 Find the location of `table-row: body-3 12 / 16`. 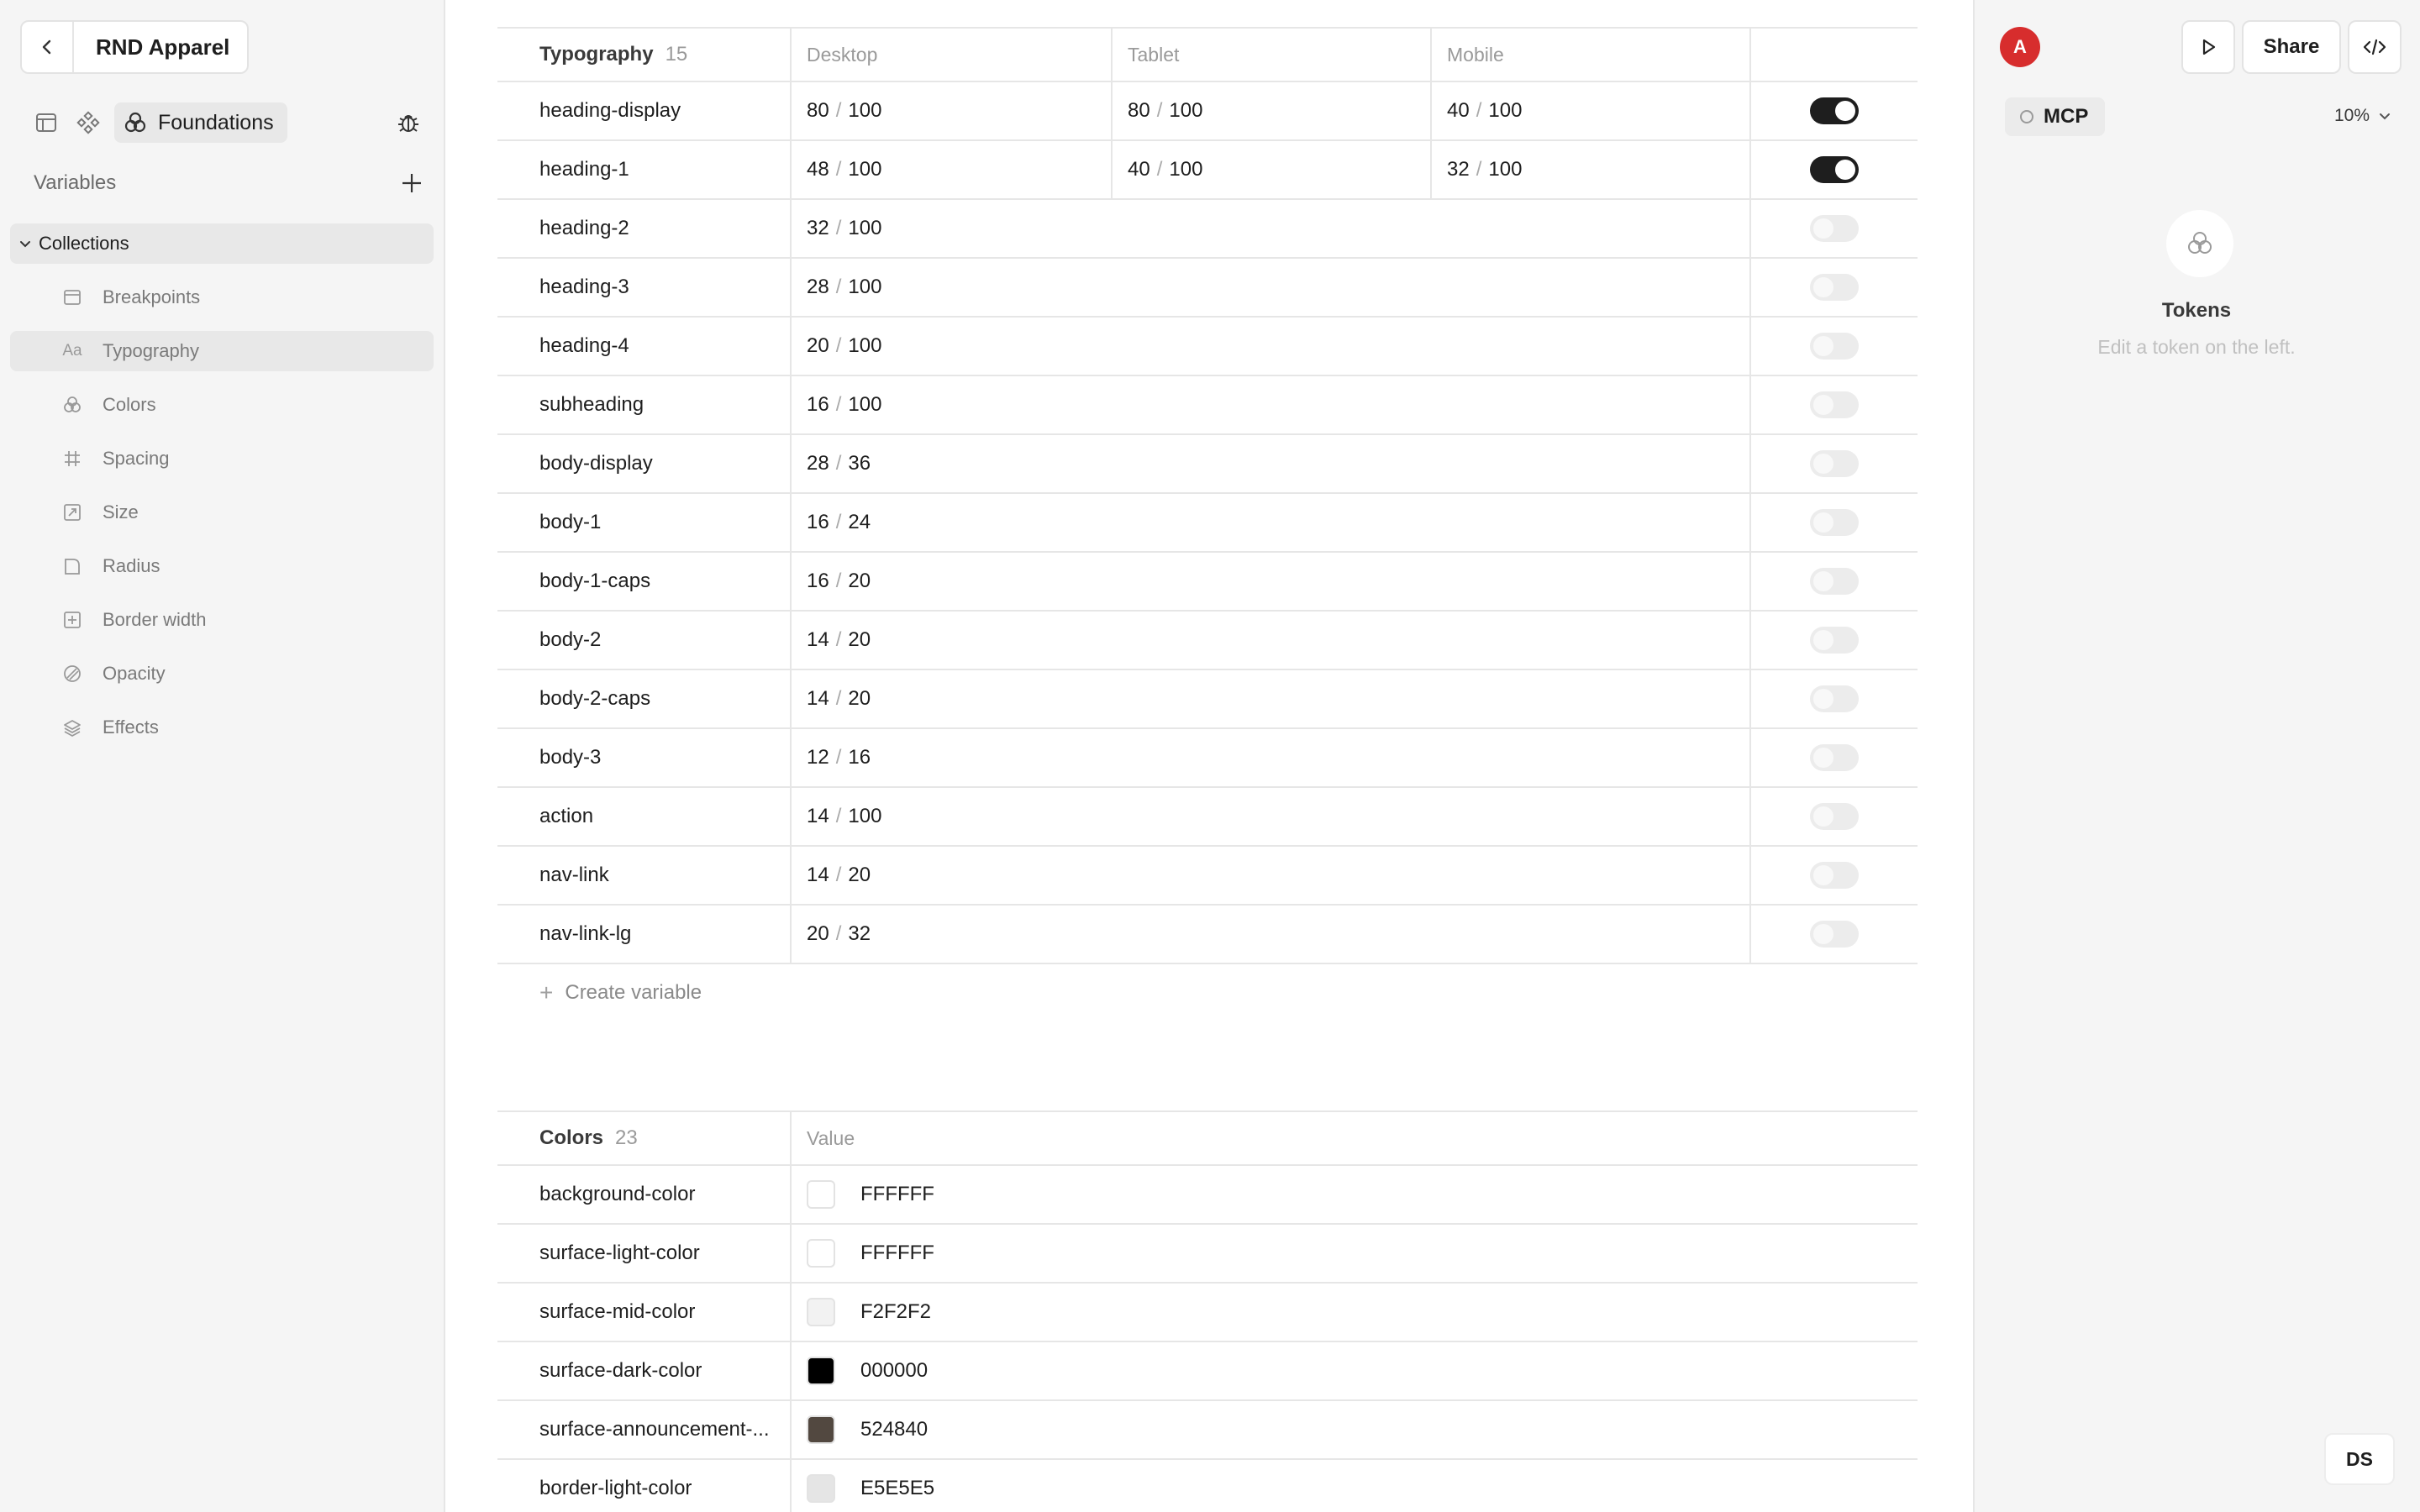

table-row: body-3 12 / 16 is located at coordinates (1207, 758).